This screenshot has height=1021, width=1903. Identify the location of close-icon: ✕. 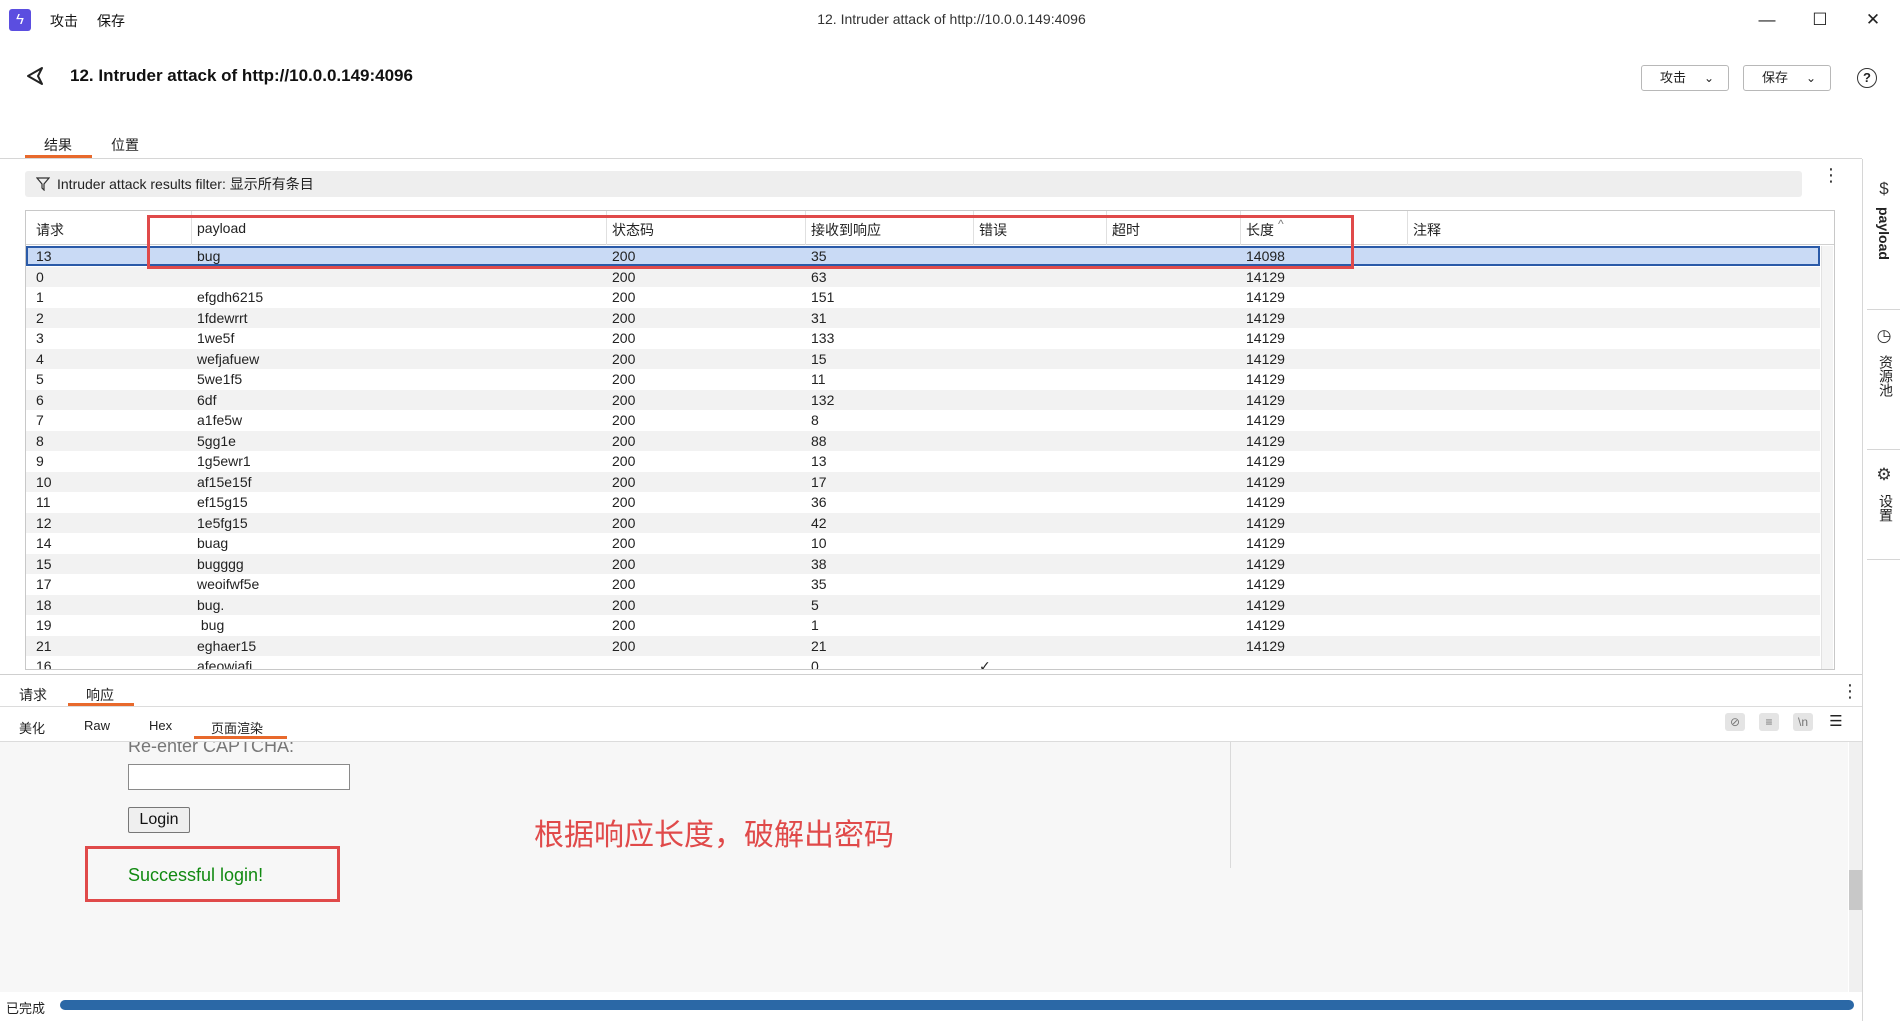
(1873, 20).